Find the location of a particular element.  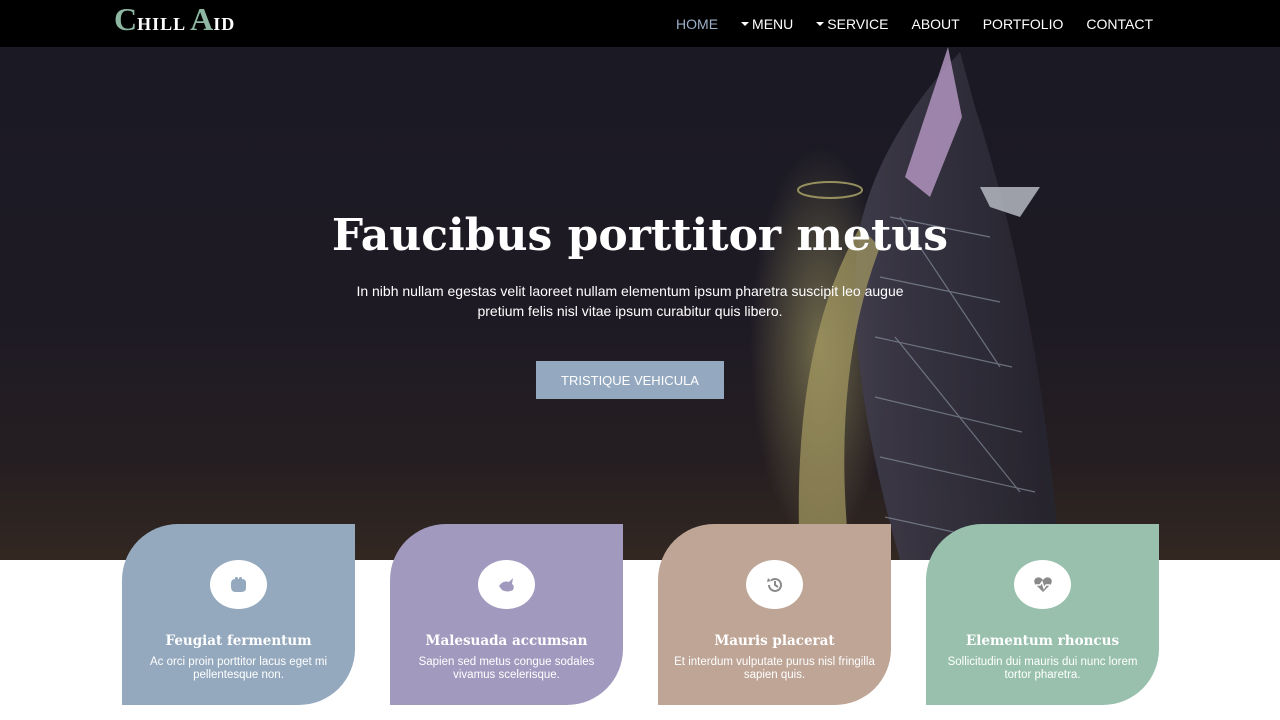

nav-menu: MENU is located at coordinates (767, 24).